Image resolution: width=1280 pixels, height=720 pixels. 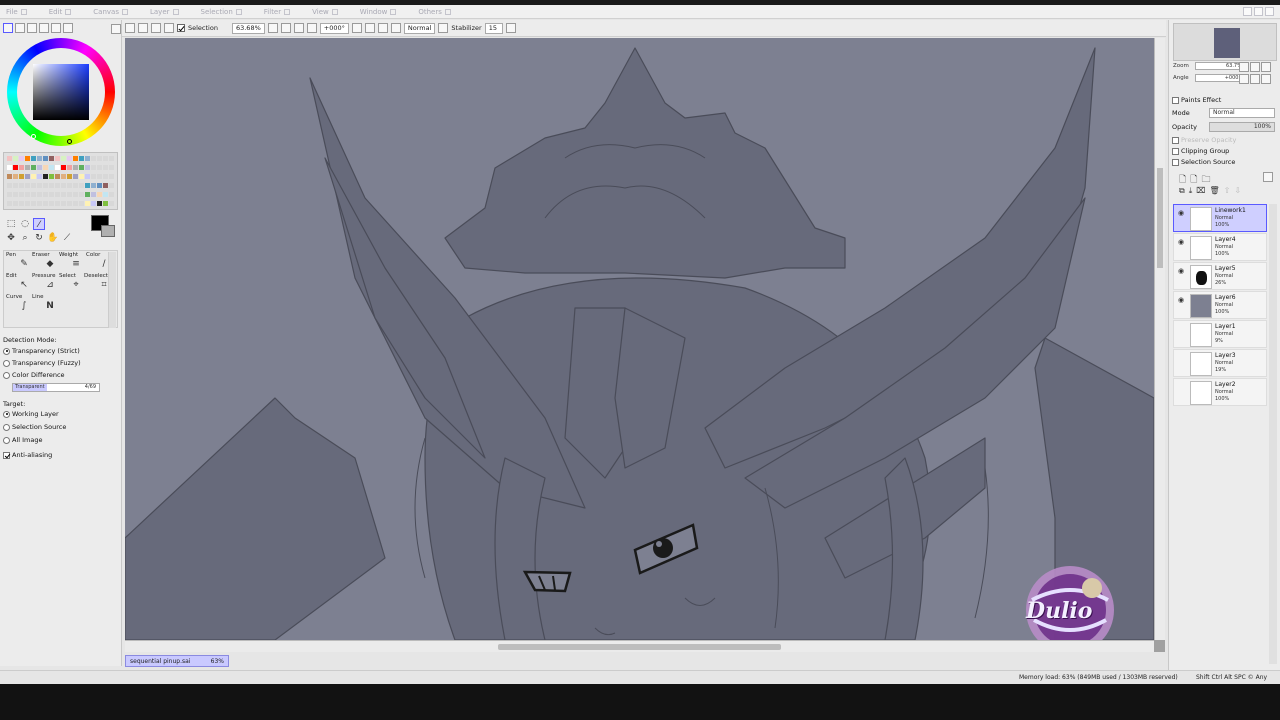 I want to click on canvas-vertical-scrollbar, so click(x=1159, y=339).